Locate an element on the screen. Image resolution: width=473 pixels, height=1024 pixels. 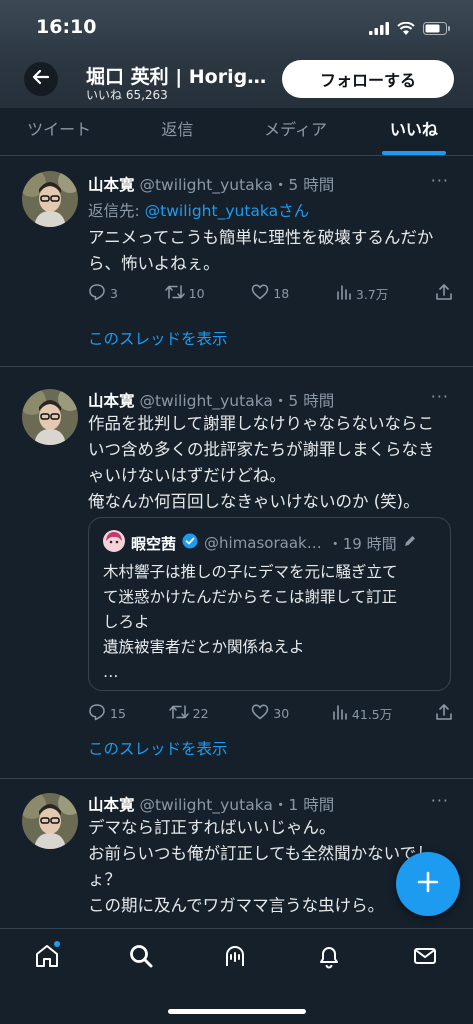
status-icons is located at coordinates (410, 29).